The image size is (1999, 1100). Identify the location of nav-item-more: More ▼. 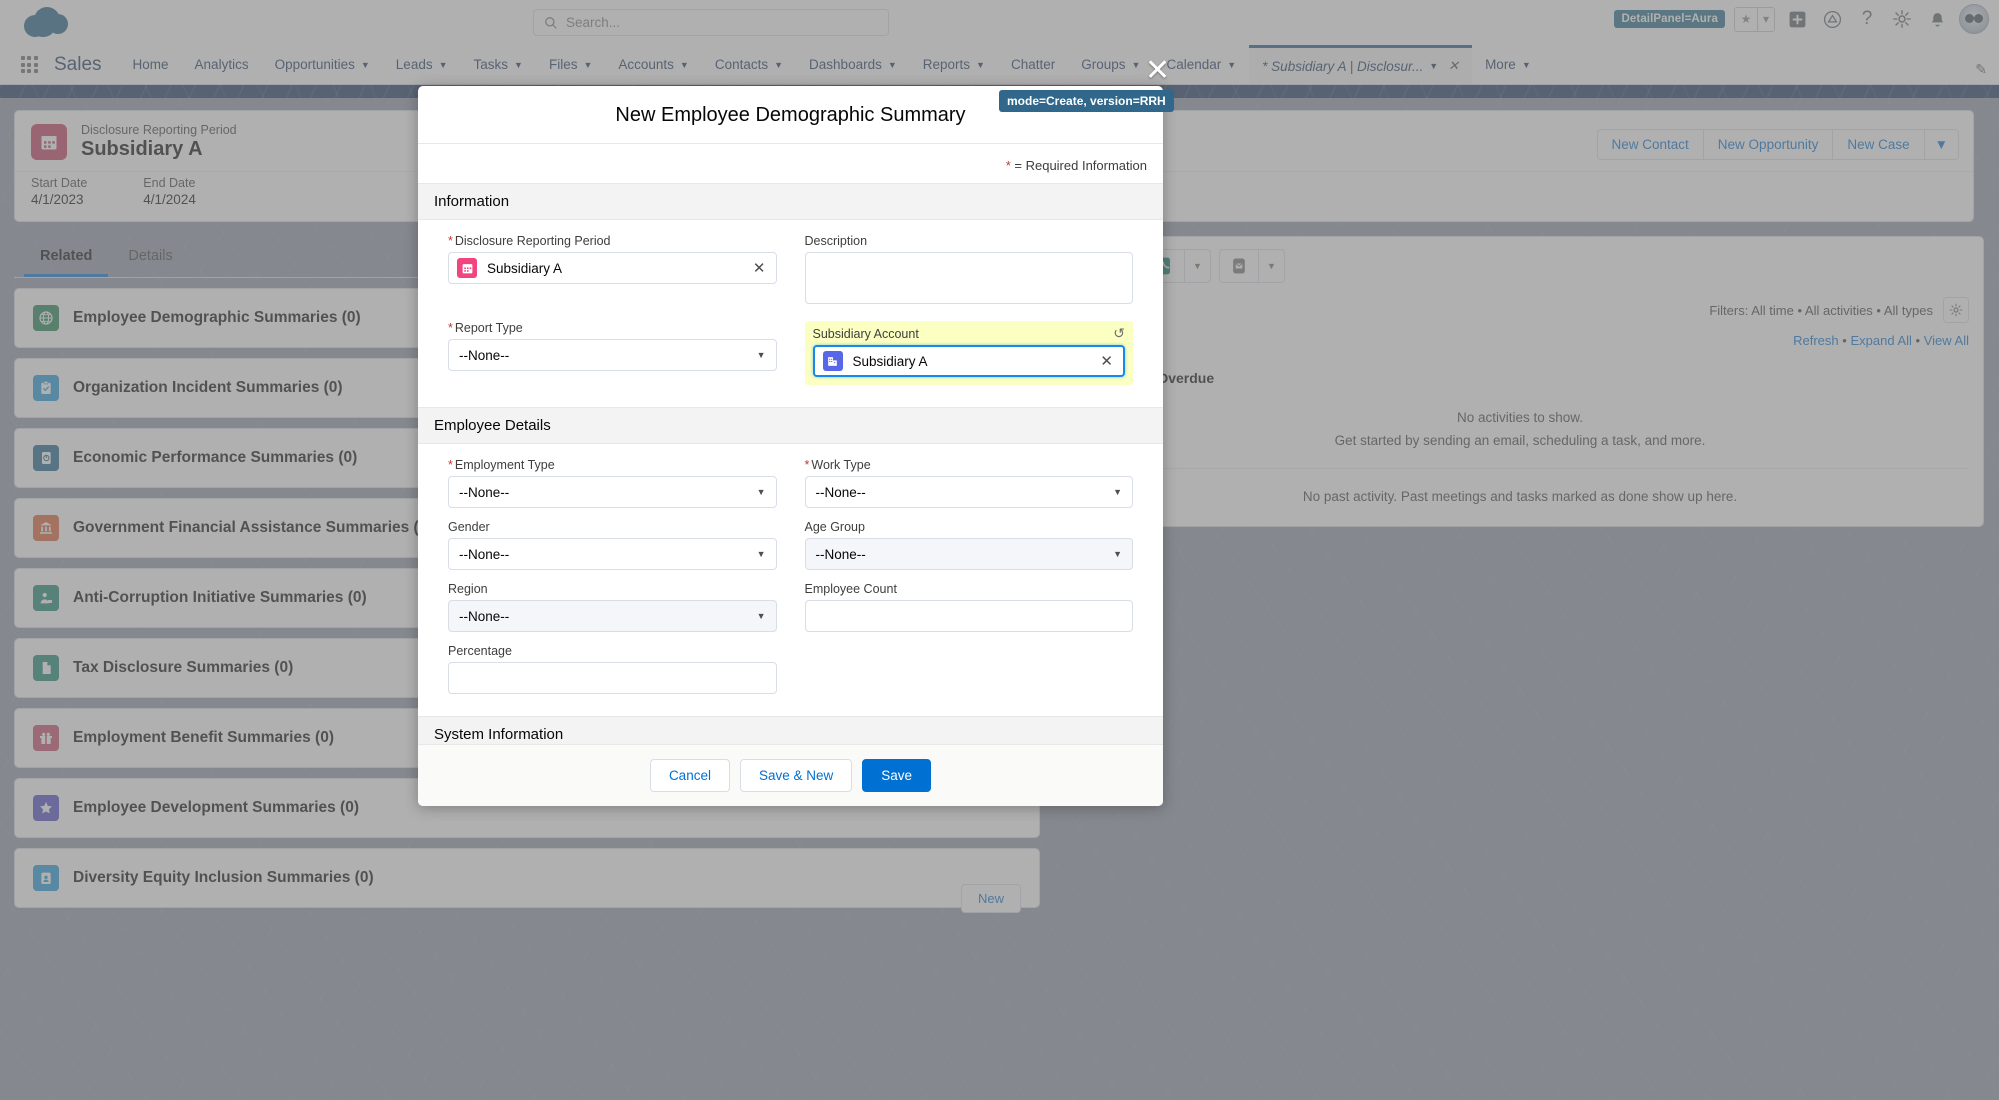
(1508, 64).